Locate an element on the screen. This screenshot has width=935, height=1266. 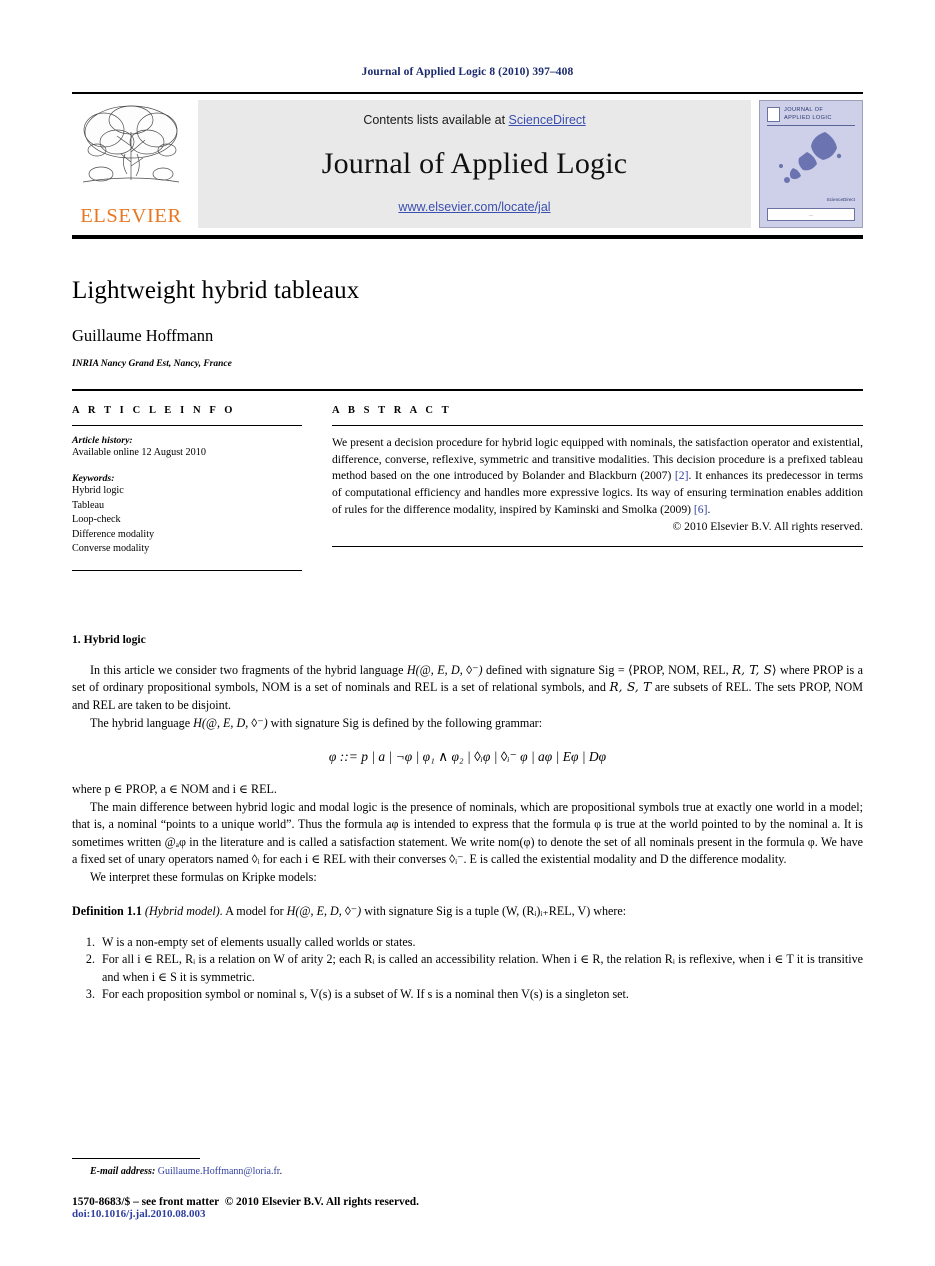
article-info-column: A R T I C L E I N F O Article history is located at coordinates (187, 488).